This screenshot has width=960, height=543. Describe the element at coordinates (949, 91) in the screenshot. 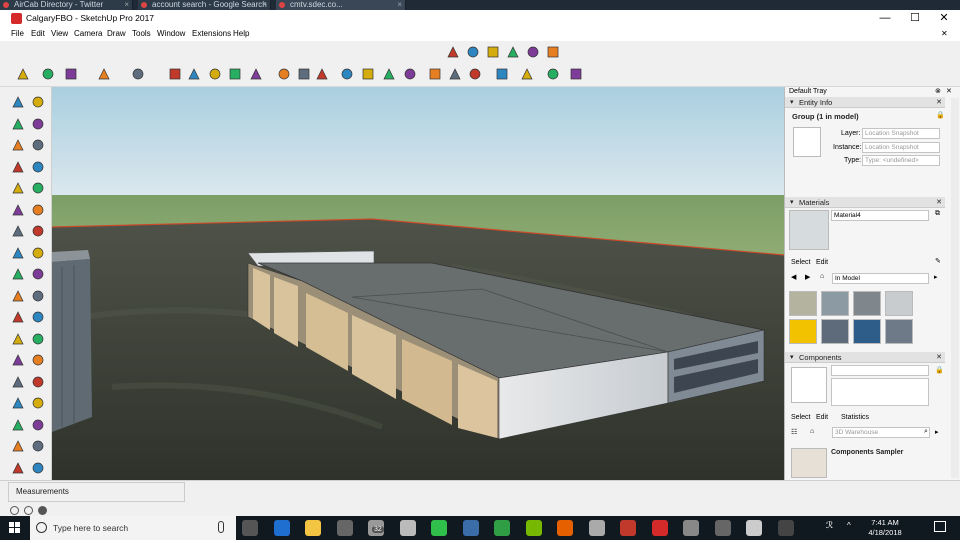

I see `tray-close-icon: ✕` at that location.